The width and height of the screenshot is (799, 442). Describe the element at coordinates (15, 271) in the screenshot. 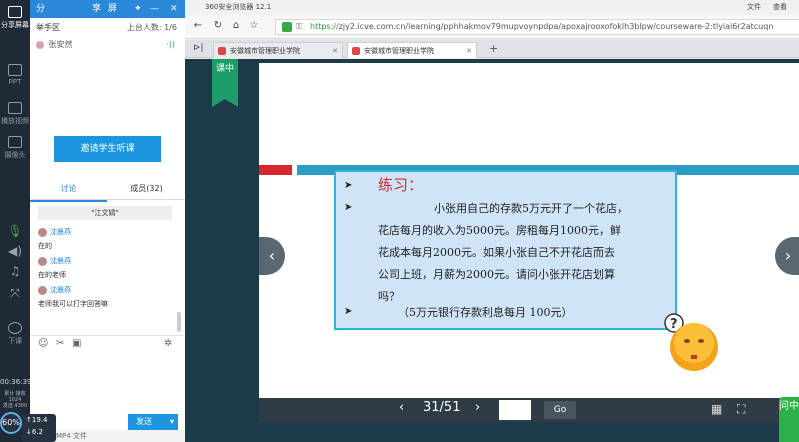

I see `music-icon: ♫` at that location.